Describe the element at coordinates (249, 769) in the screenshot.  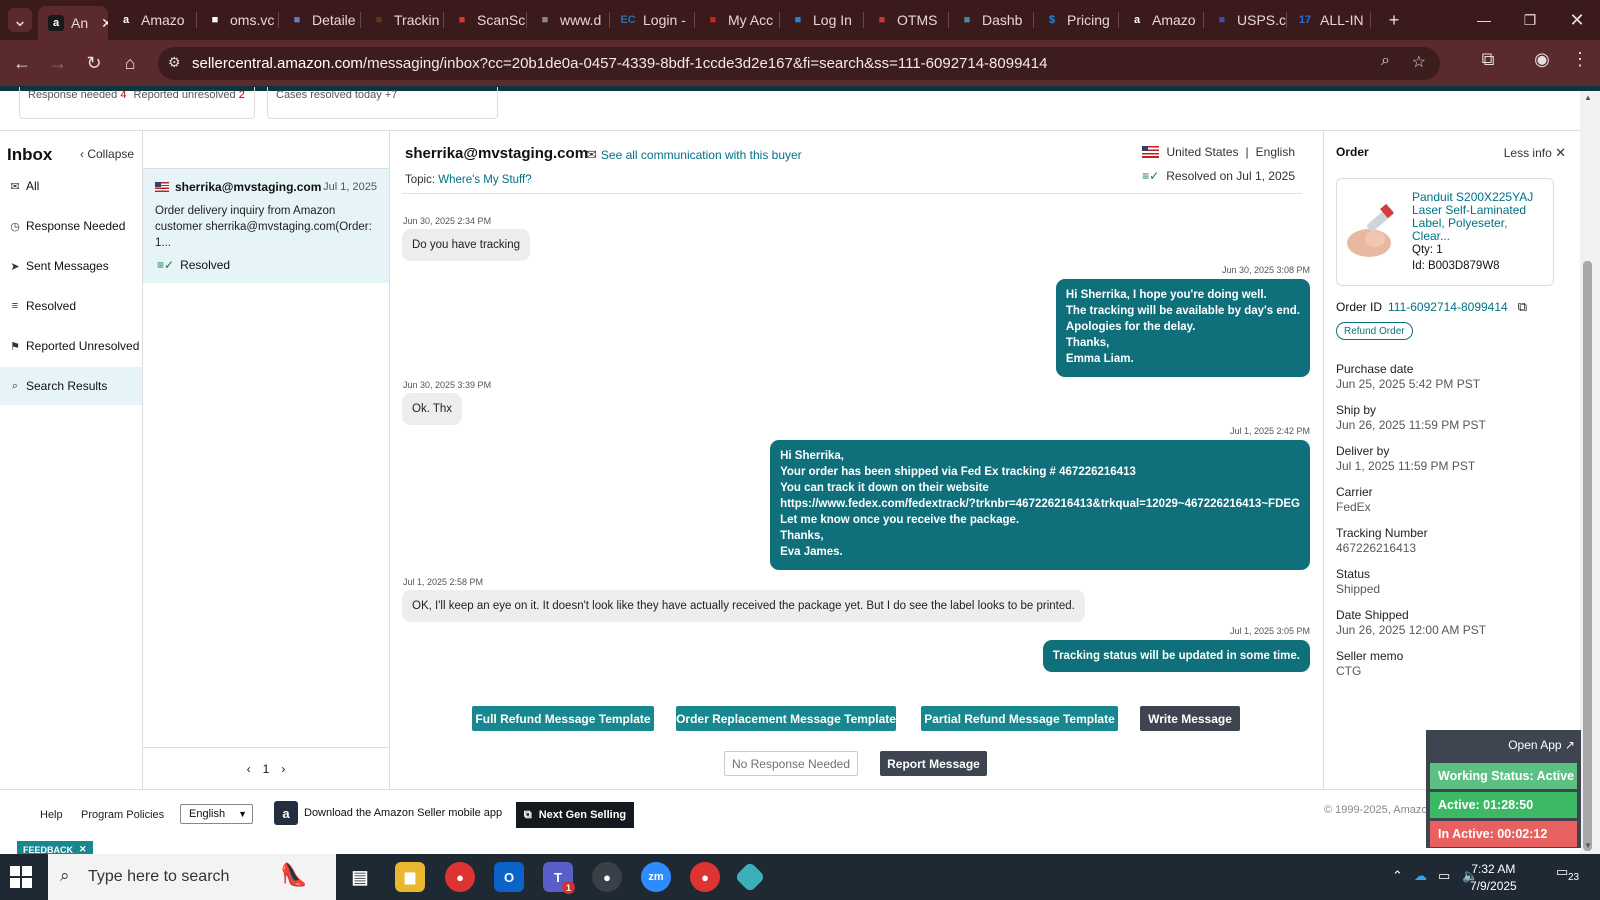
I see `prev-page-icon: ‹` at that location.